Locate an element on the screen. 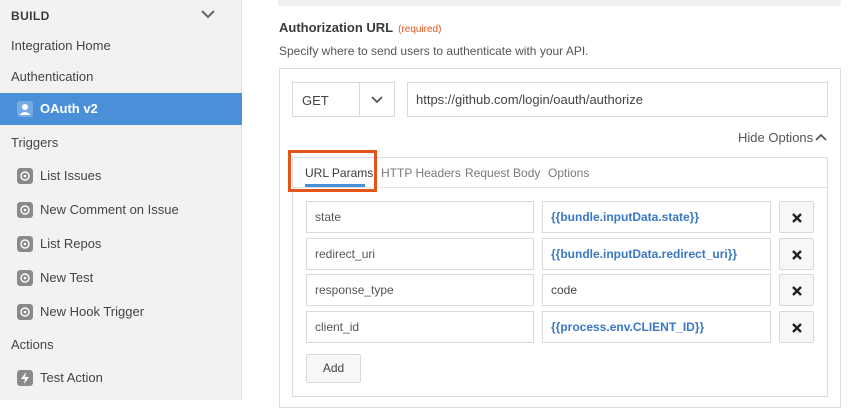 Image resolution: width=850 pixels, height=408 pixels. auth-url-title: Authorization URL (required) is located at coordinates (360, 27).